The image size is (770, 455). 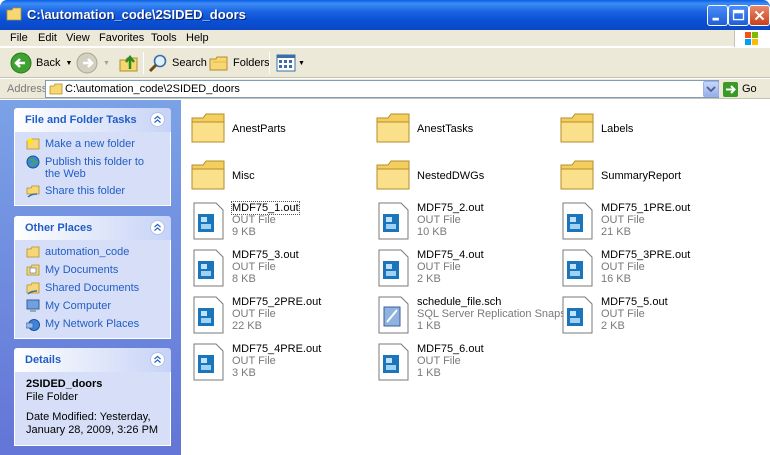 What do you see at coordinates (451, 176) in the screenshot?
I see `file-name: NestedDWGs` at bounding box center [451, 176].